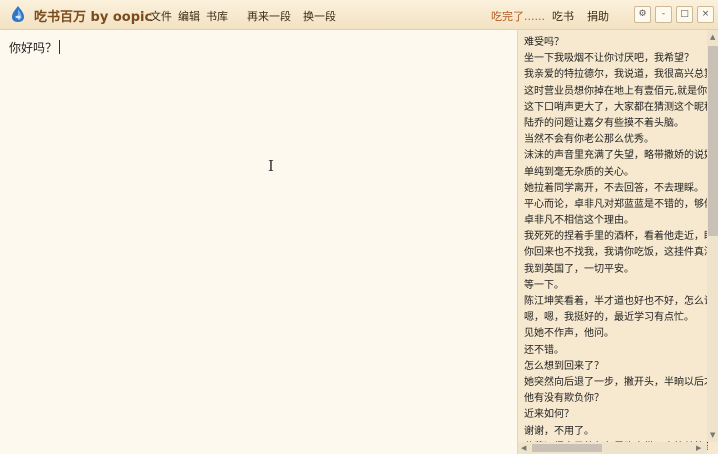  I want to click on scroll-up-icon: ▲, so click(712, 37).